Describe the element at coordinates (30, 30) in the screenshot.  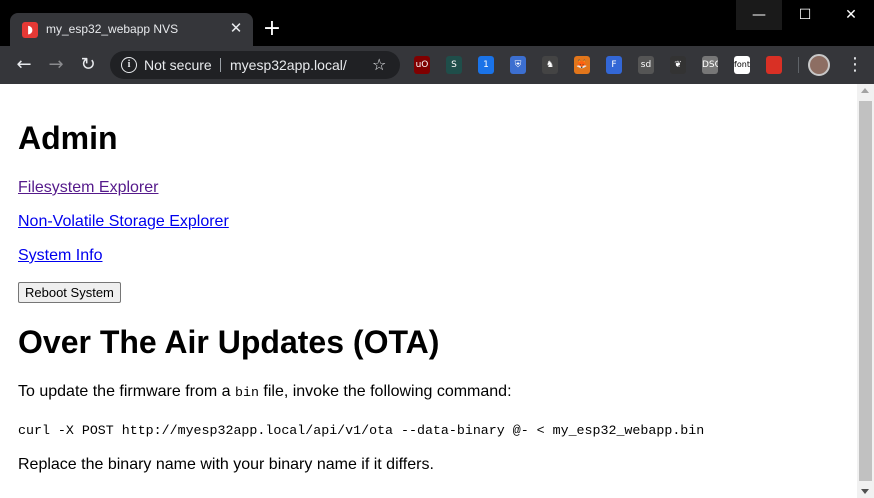
I see `favicon-icon: ◗` at that location.